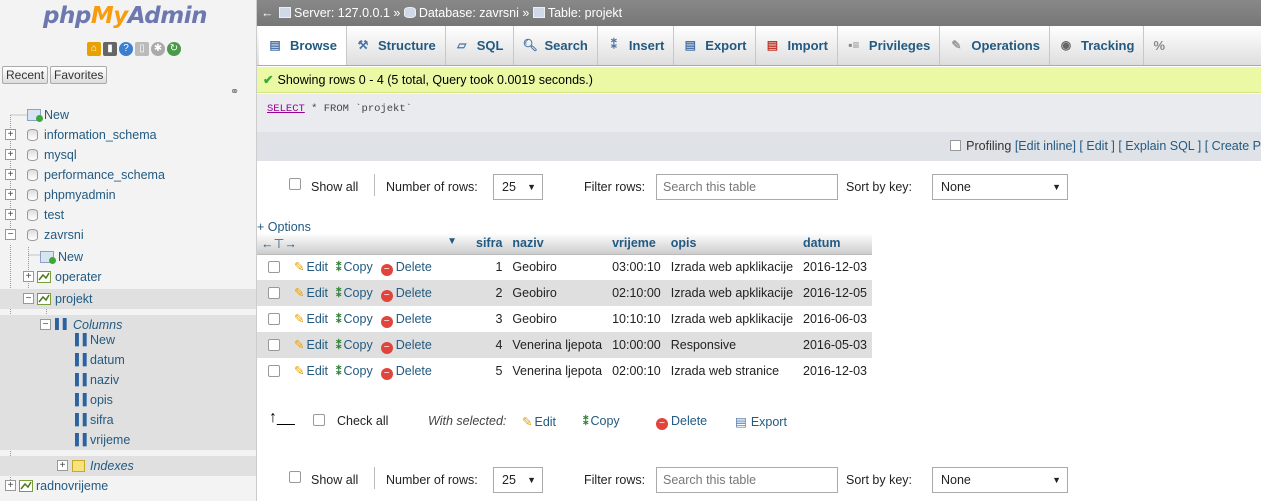 The width and height of the screenshot is (1261, 501). Describe the element at coordinates (636, 45) in the screenshot. I see `tab-insert: ⁑ Insert` at that location.